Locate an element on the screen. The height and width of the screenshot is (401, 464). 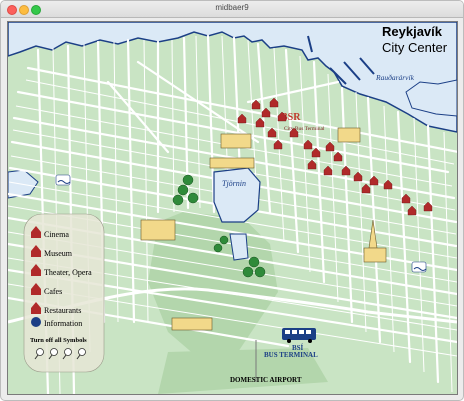
government-building is located at coordinates (236, 141).